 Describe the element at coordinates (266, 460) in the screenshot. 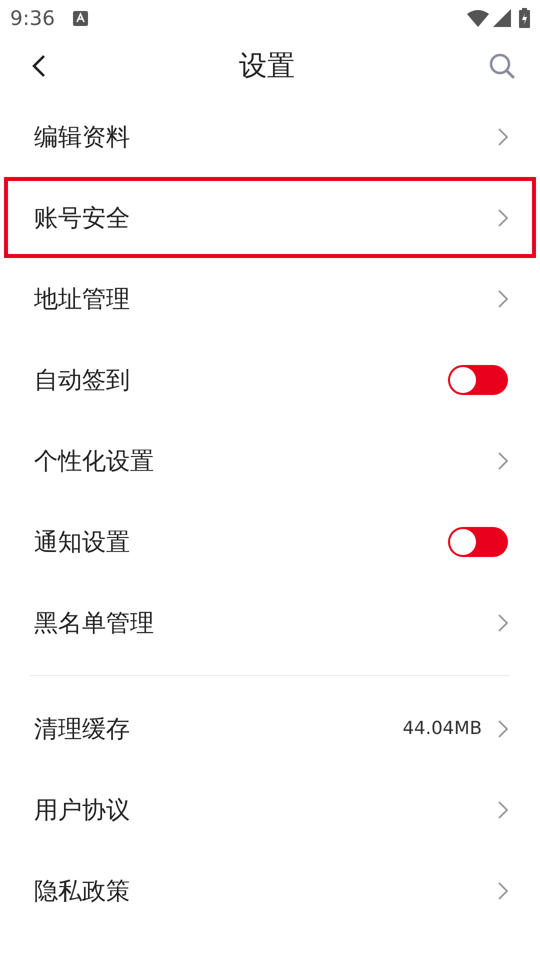

I see `setting-label: 个性化设置` at that location.